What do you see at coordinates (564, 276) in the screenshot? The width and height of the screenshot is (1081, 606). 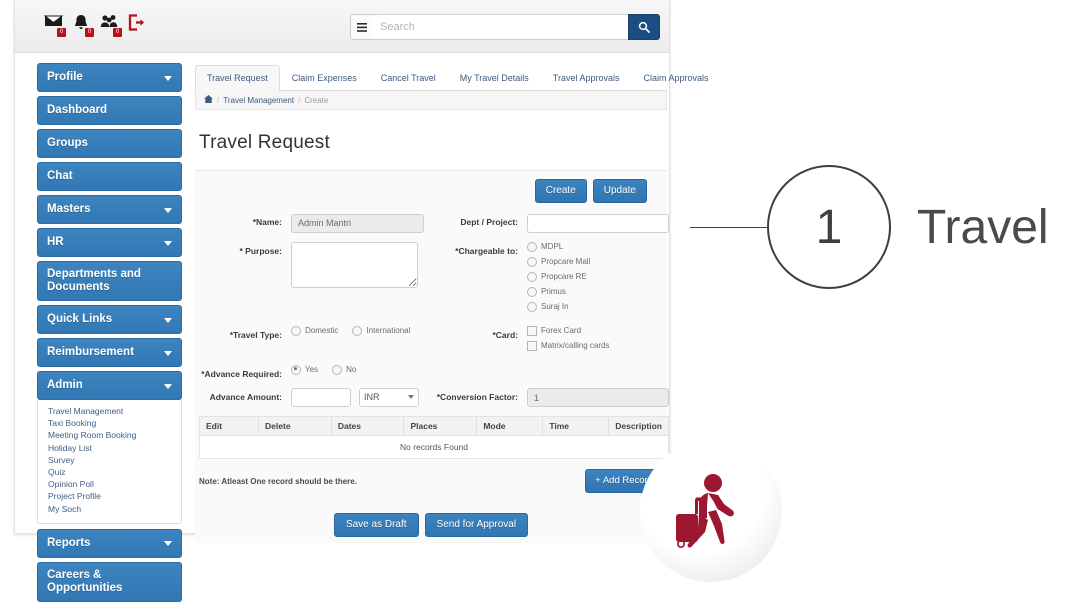 I see `option-label: Propcare RE` at bounding box center [564, 276].